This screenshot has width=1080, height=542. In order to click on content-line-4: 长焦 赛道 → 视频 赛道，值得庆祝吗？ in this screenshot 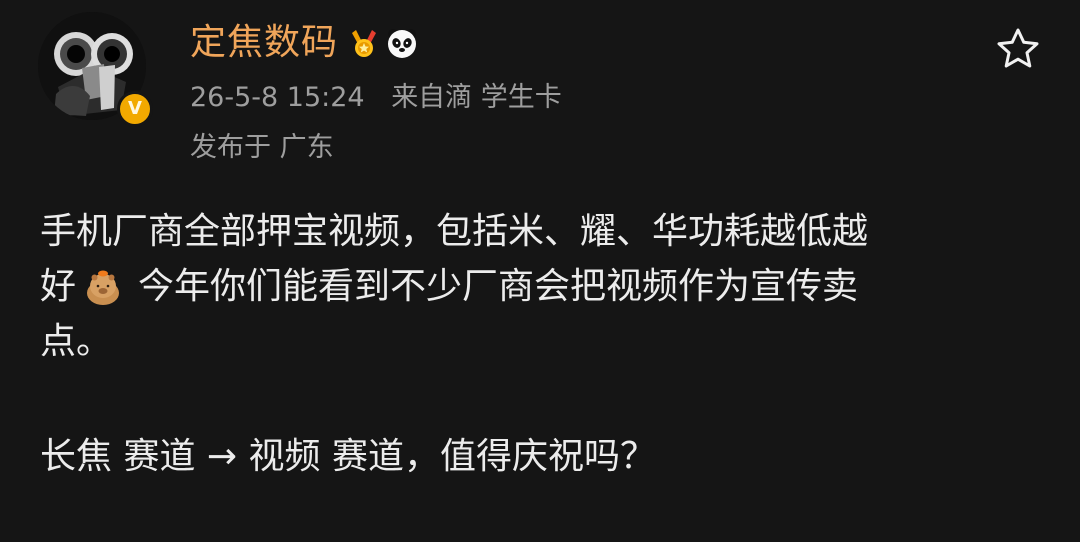, I will do `click(348, 456)`.